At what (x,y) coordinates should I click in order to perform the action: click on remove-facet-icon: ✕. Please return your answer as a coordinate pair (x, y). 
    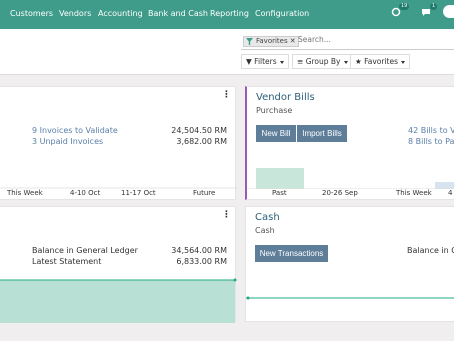
    Looking at the image, I should click on (293, 41).